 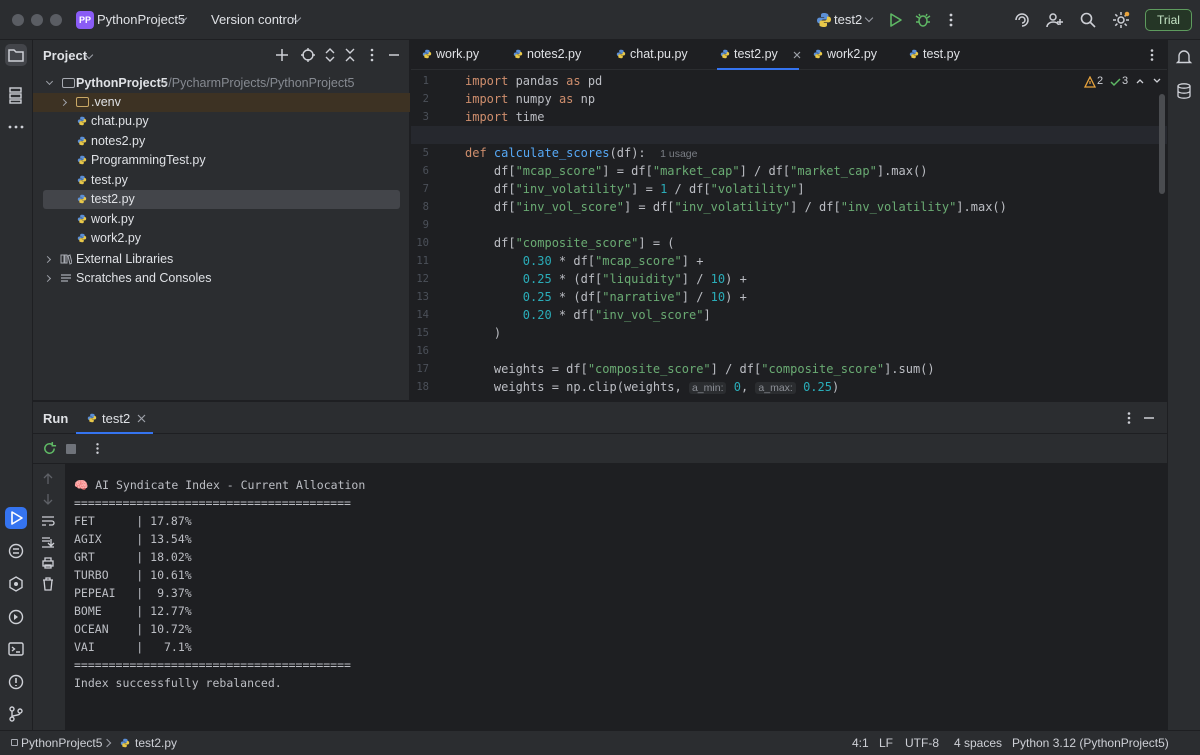 What do you see at coordinates (658, 55) in the screenshot?
I see `editor-tab: chat.pu.py` at bounding box center [658, 55].